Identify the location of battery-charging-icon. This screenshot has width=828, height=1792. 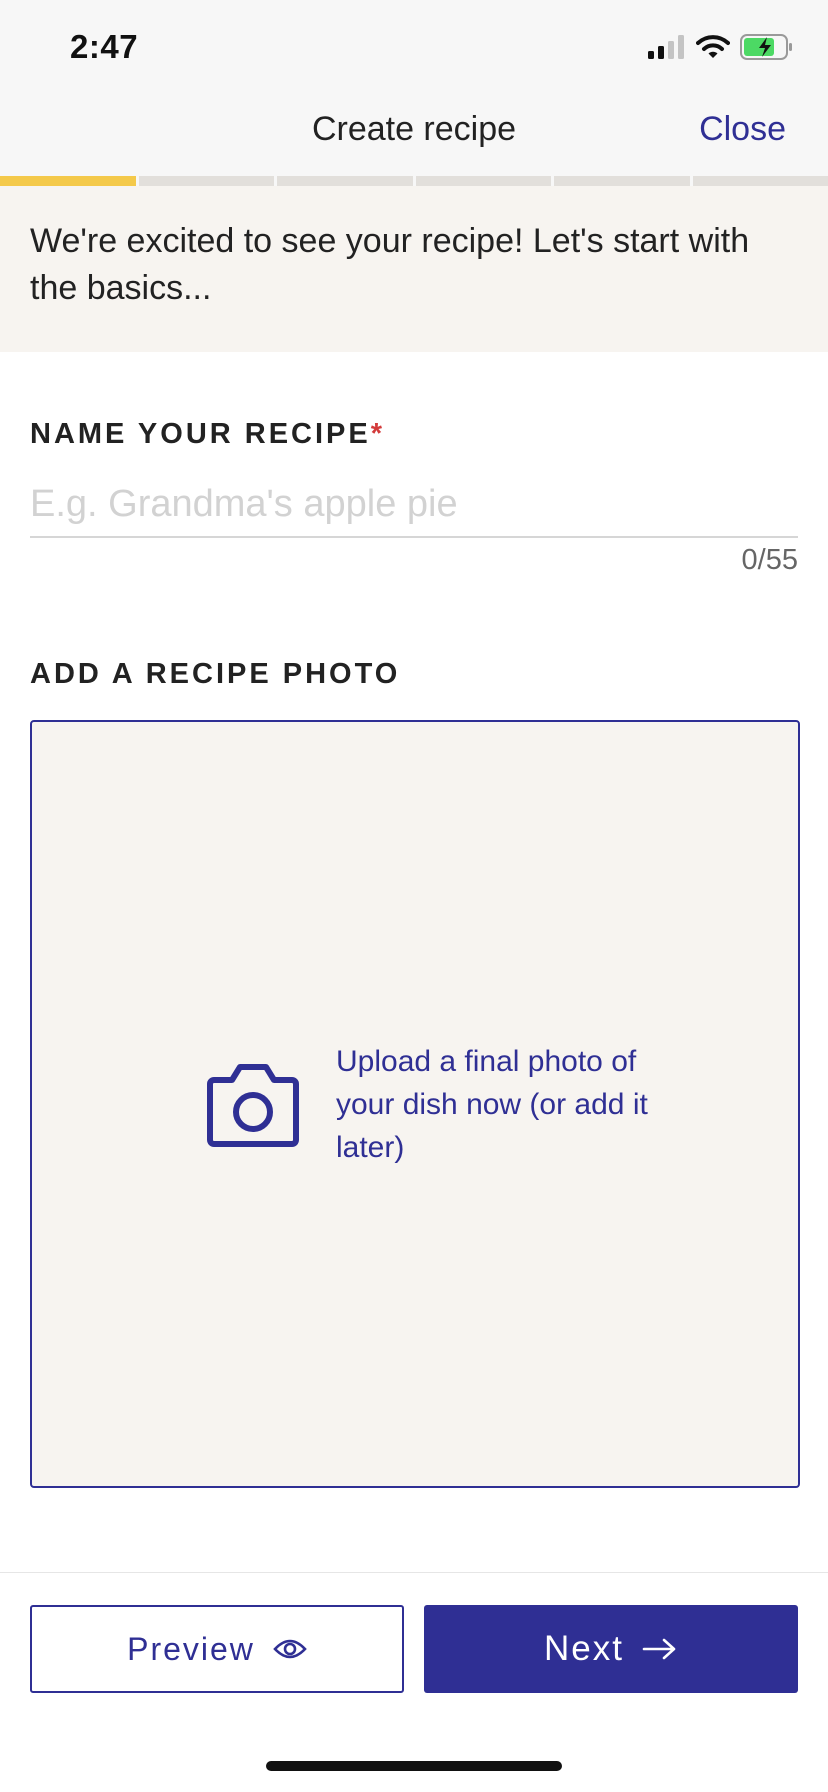
(766, 47).